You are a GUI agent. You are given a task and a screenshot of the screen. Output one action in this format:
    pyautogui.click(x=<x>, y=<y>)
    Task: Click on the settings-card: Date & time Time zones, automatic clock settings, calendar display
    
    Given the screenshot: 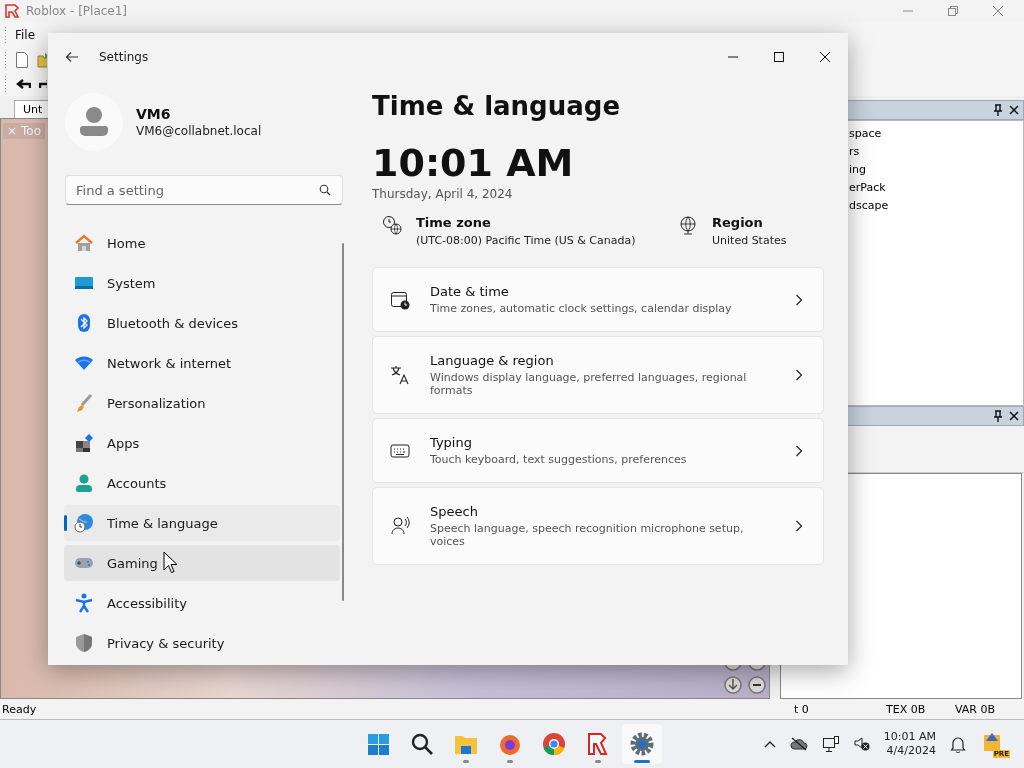 What is the action you would take?
    pyautogui.click(x=598, y=299)
    